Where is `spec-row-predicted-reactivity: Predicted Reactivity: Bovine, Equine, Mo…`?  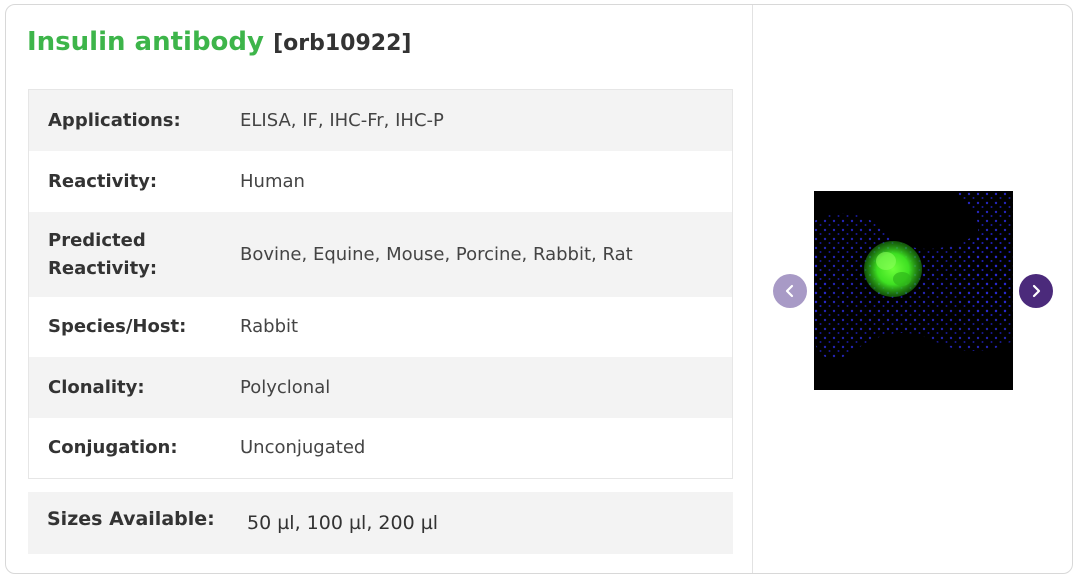
spec-row-predicted-reactivity: Predicted Reactivity: Bovine, Equine, Mo… is located at coordinates (380, 254).